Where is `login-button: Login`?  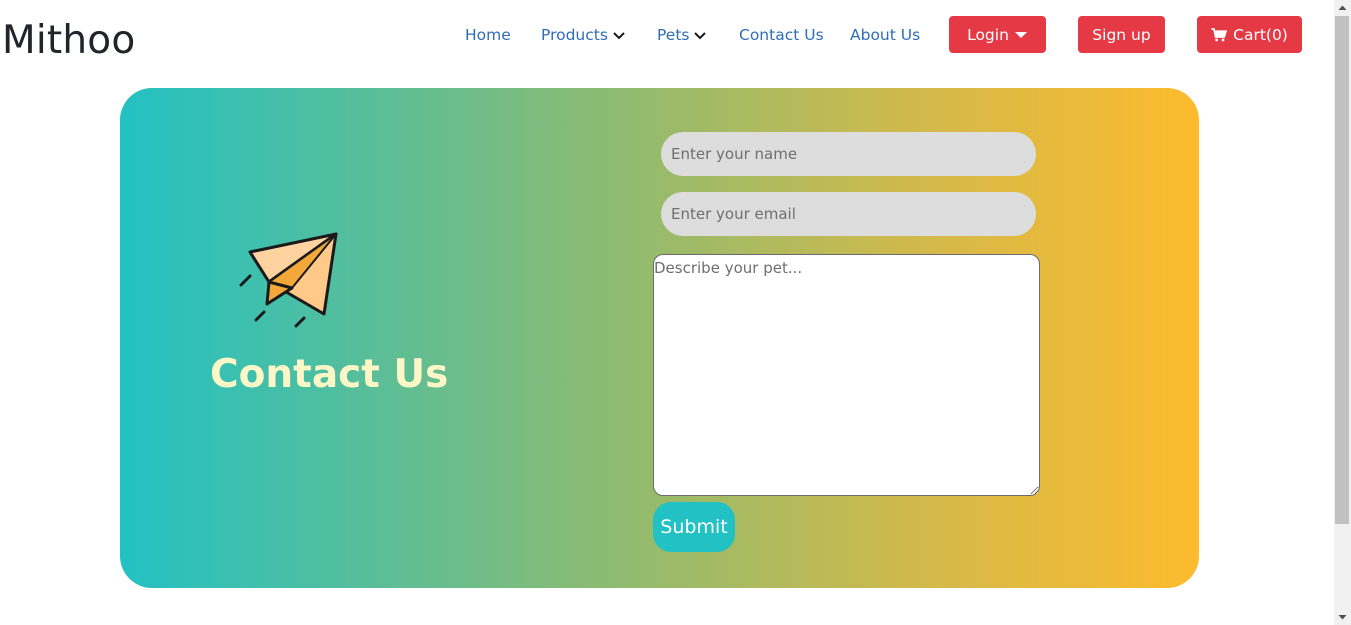
login-button: Login is located at coordinates (997, 34).